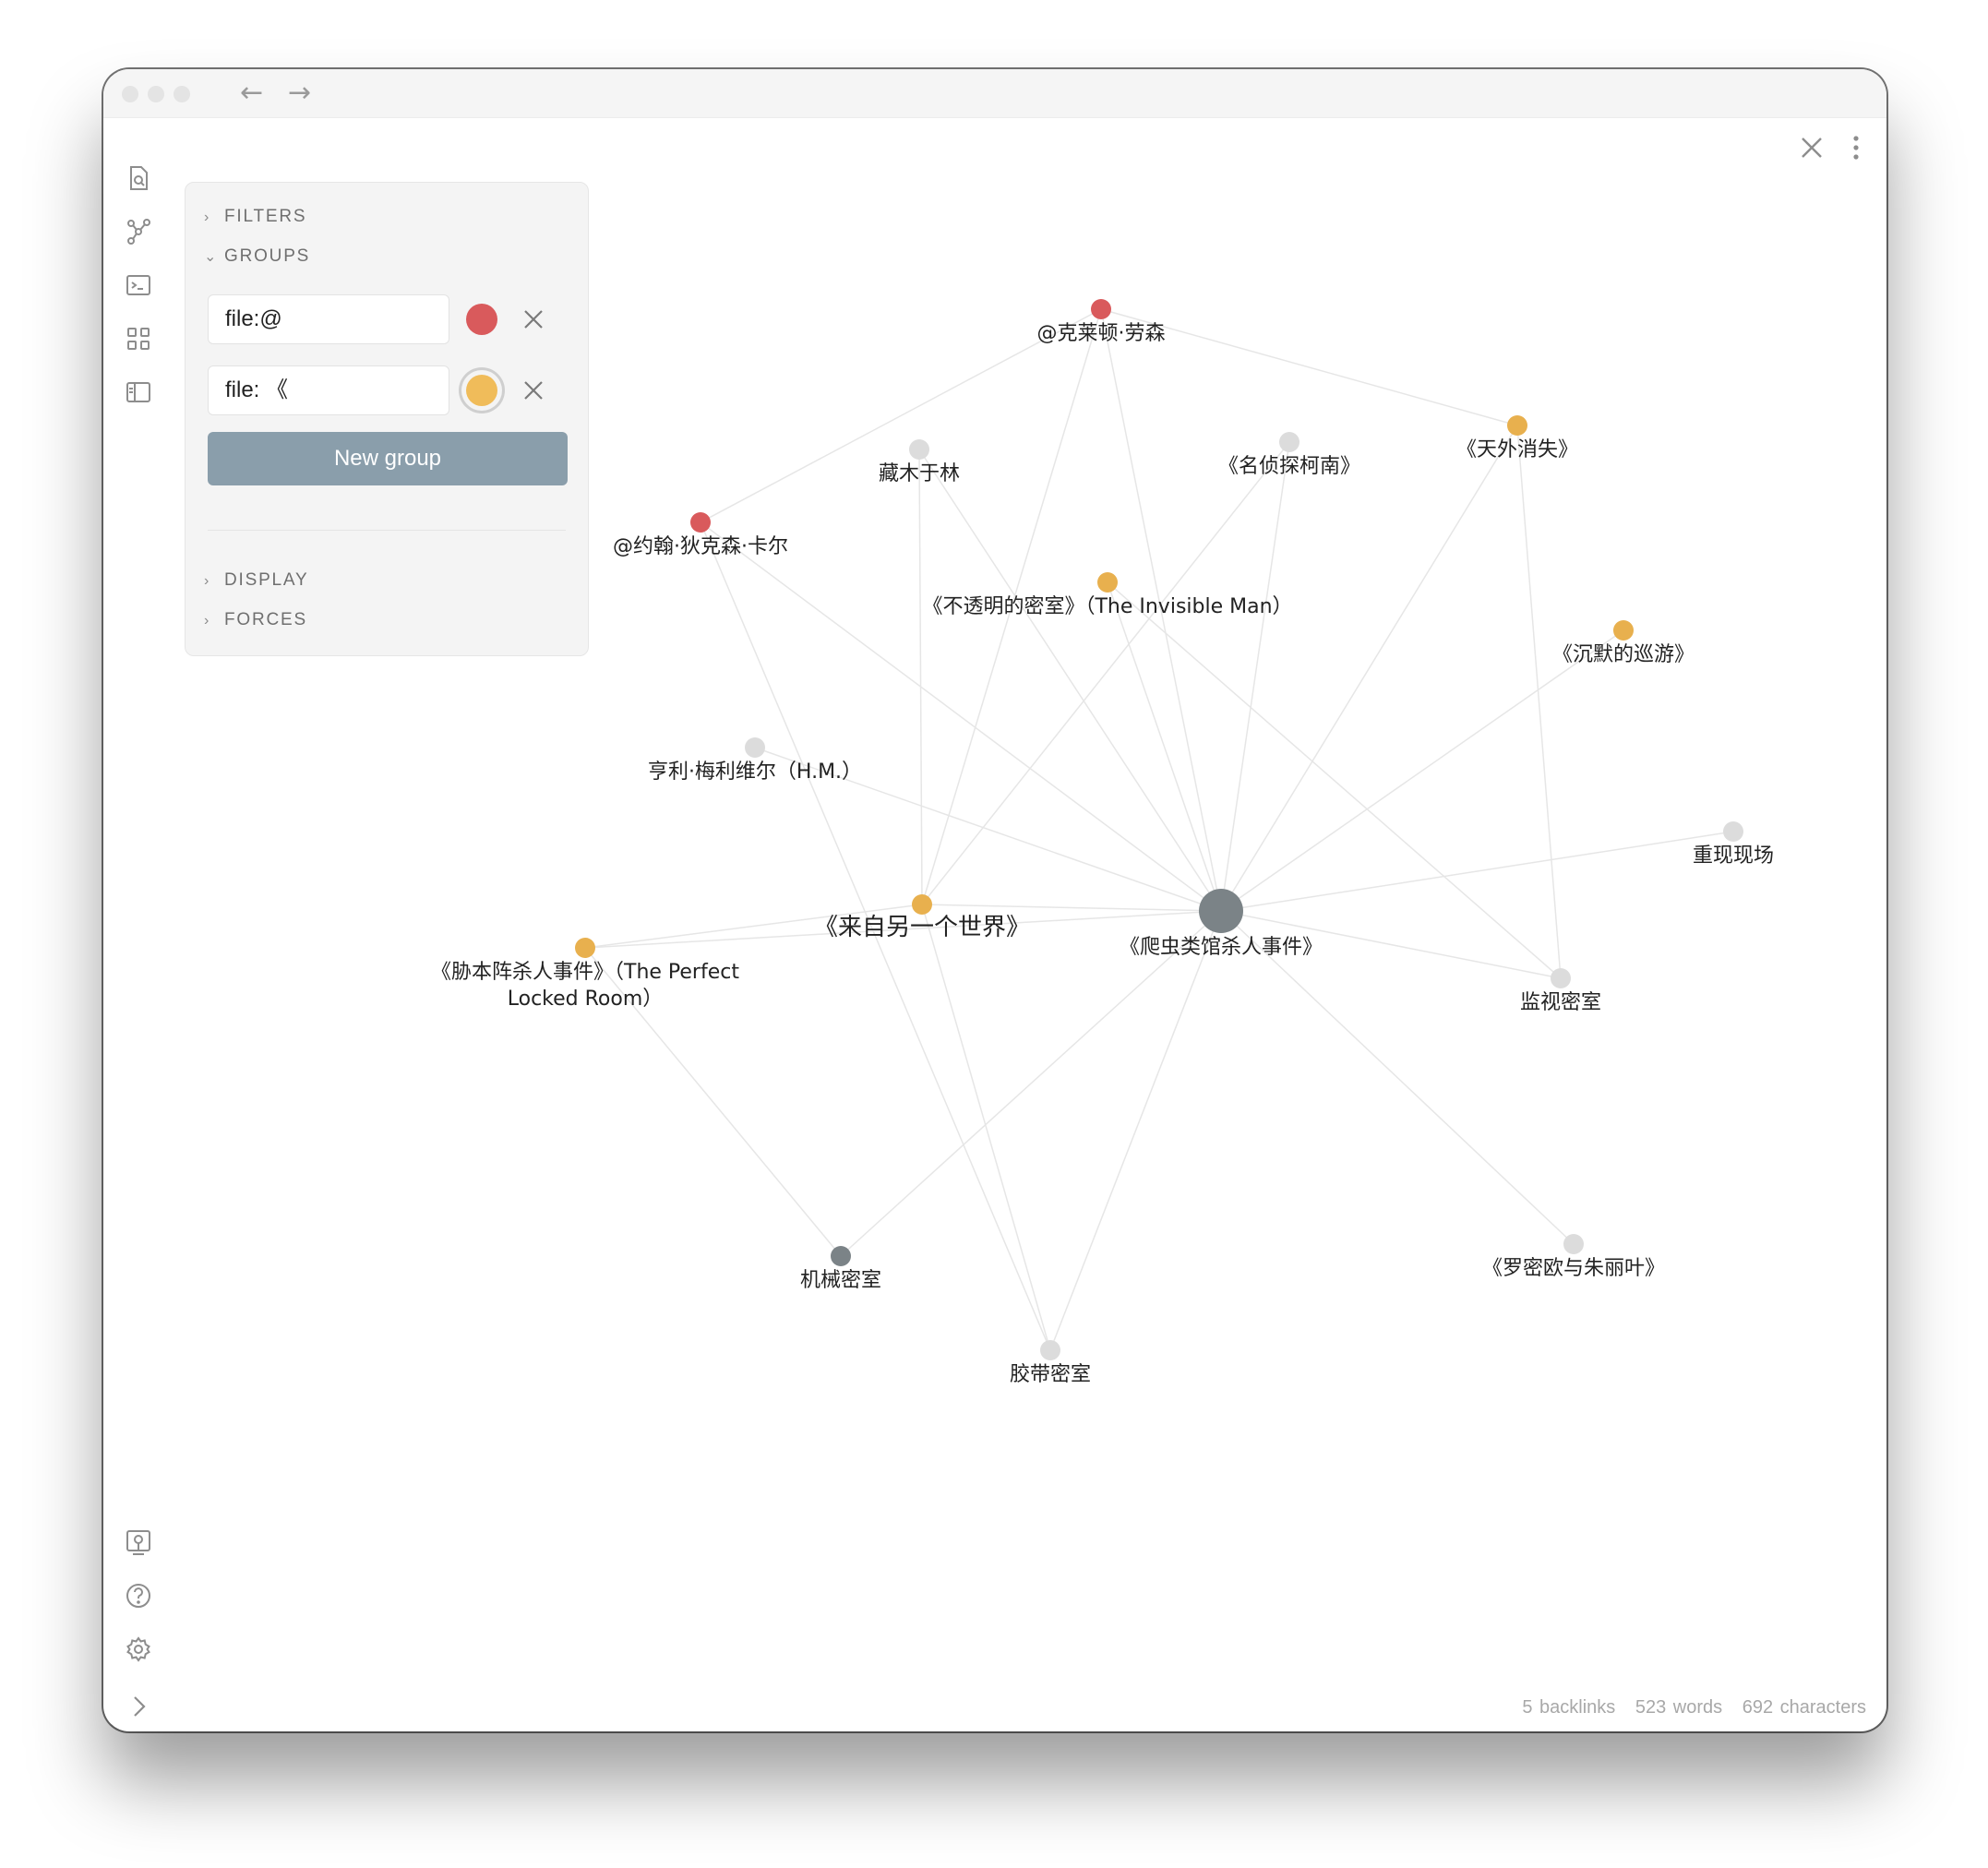  What do you see at coordinates (1107, 606) in the screenshot?
I see `graph-node-label: 《不透明的密室》（The Invisible Man）` at bounding box center [1107, 606].